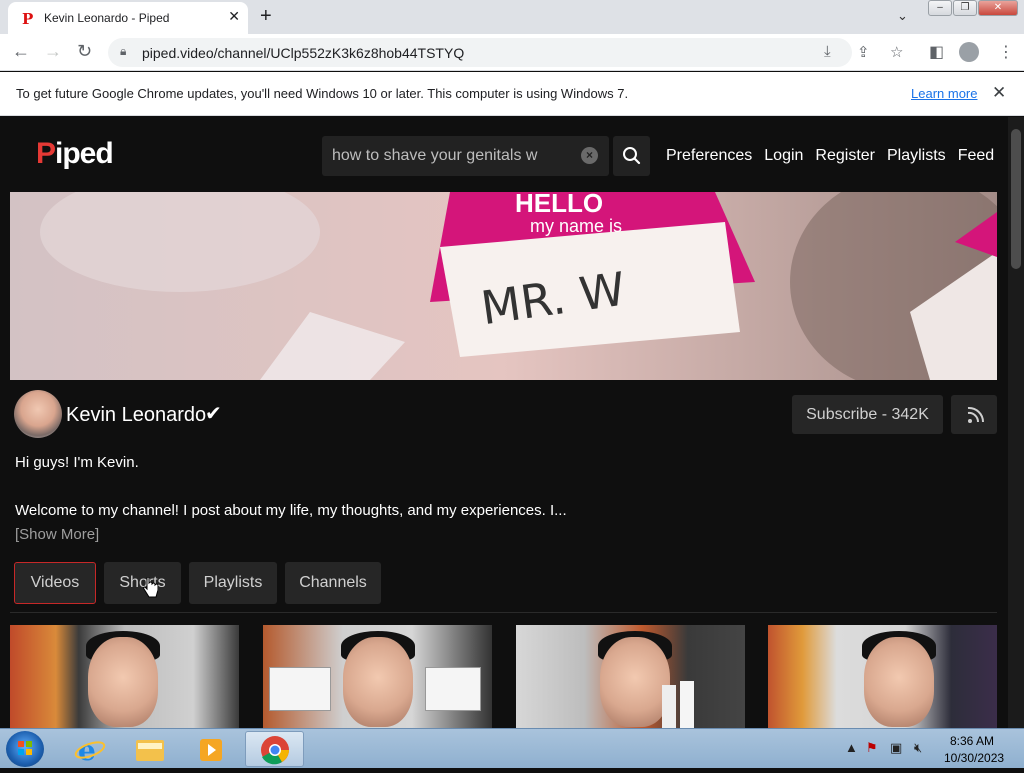  Describe the element at coordinates (150, 587) in the screenshot. I see `mouse-cursor-hand-icon` at that location.